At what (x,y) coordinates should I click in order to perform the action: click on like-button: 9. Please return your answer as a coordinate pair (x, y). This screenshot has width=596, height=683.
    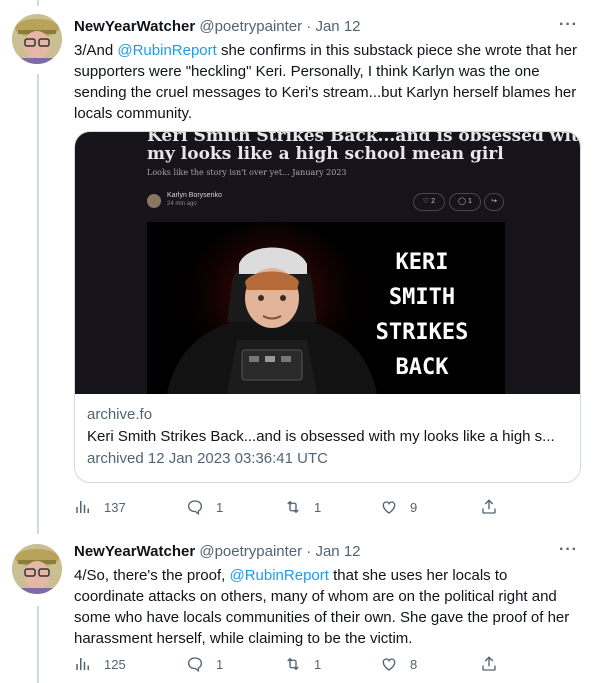
    Looking at the image, I should click on (398, 507).